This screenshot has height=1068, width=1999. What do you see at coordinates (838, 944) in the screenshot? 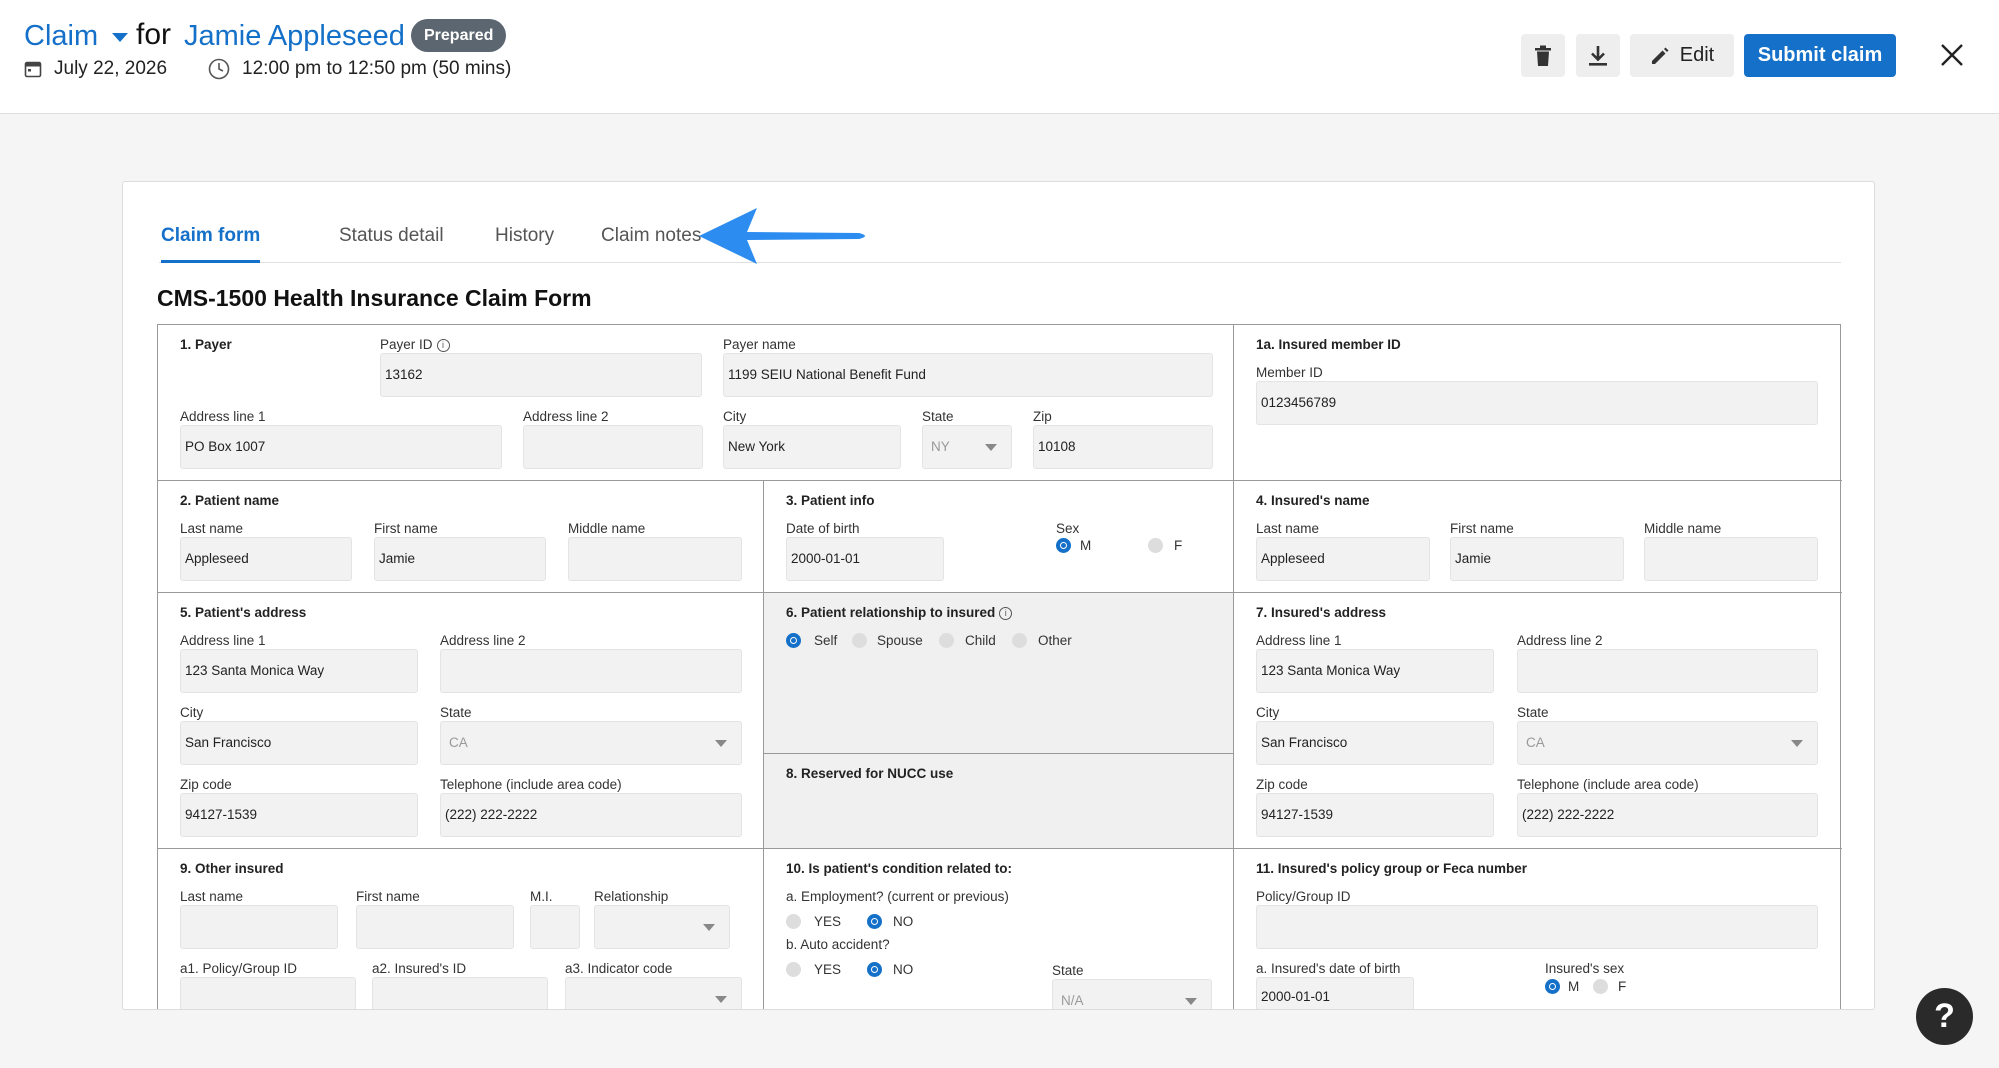
I see `auto-label: b. Auto accident?` at bounding box center [838, 944].